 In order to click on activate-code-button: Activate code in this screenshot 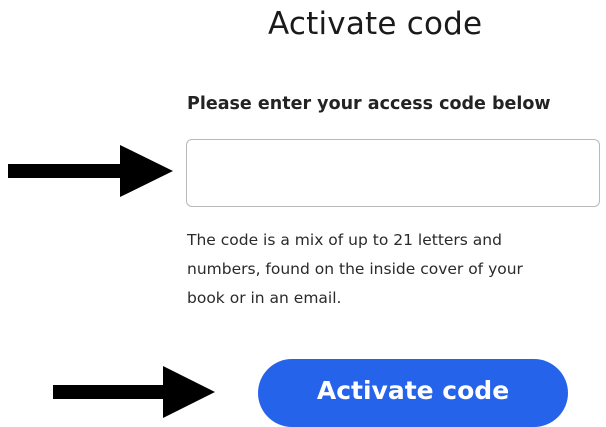, I will do `click(413, 393)`.